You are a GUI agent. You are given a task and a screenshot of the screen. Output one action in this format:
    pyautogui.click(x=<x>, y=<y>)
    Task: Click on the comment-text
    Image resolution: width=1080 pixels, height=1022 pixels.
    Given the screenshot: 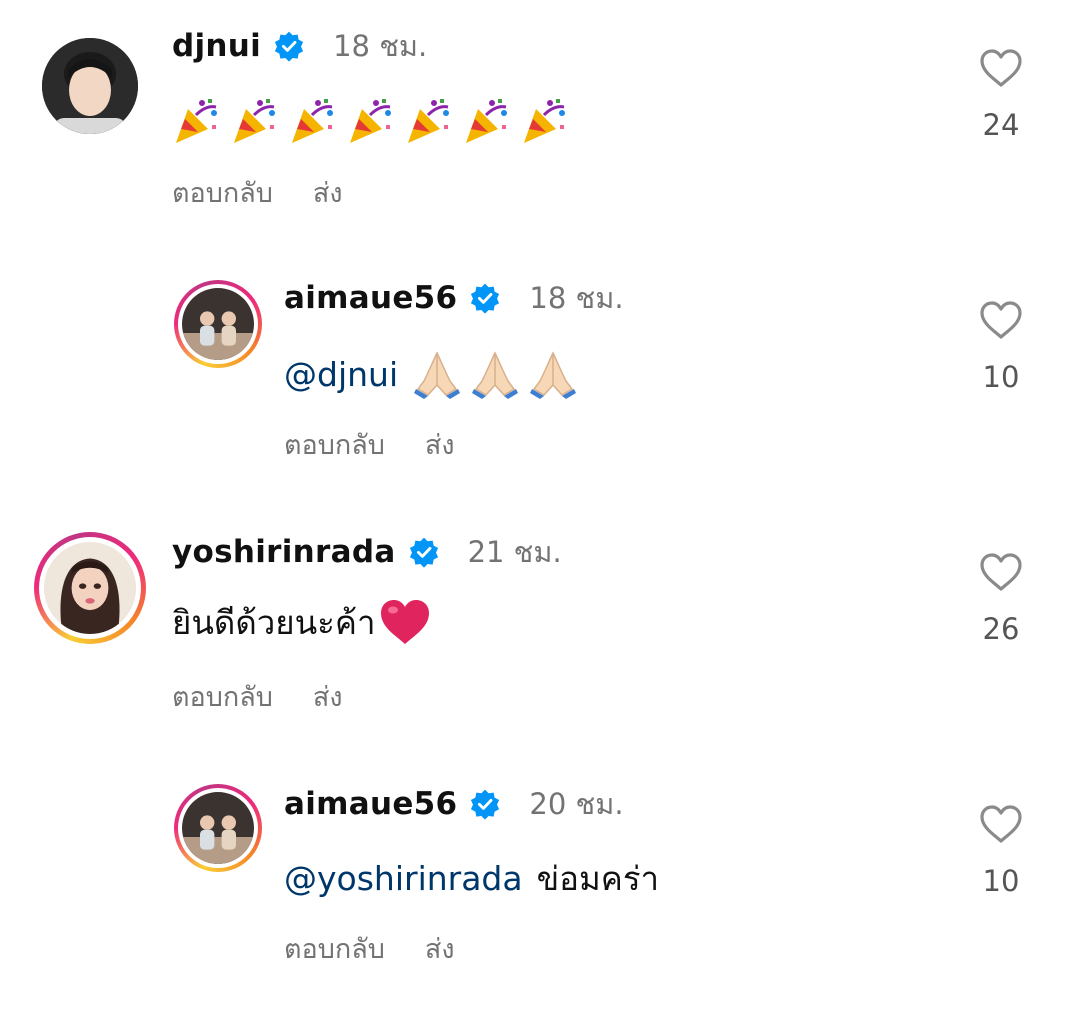 What is the action you would take?
    pyautogui.click(x=371, y=120)
    